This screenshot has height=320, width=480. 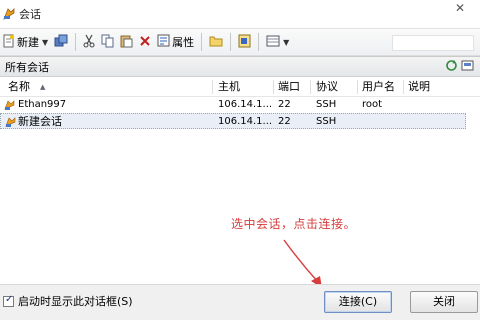 I want to click on pointer-arrow-icon, so click(x=302, y=263).